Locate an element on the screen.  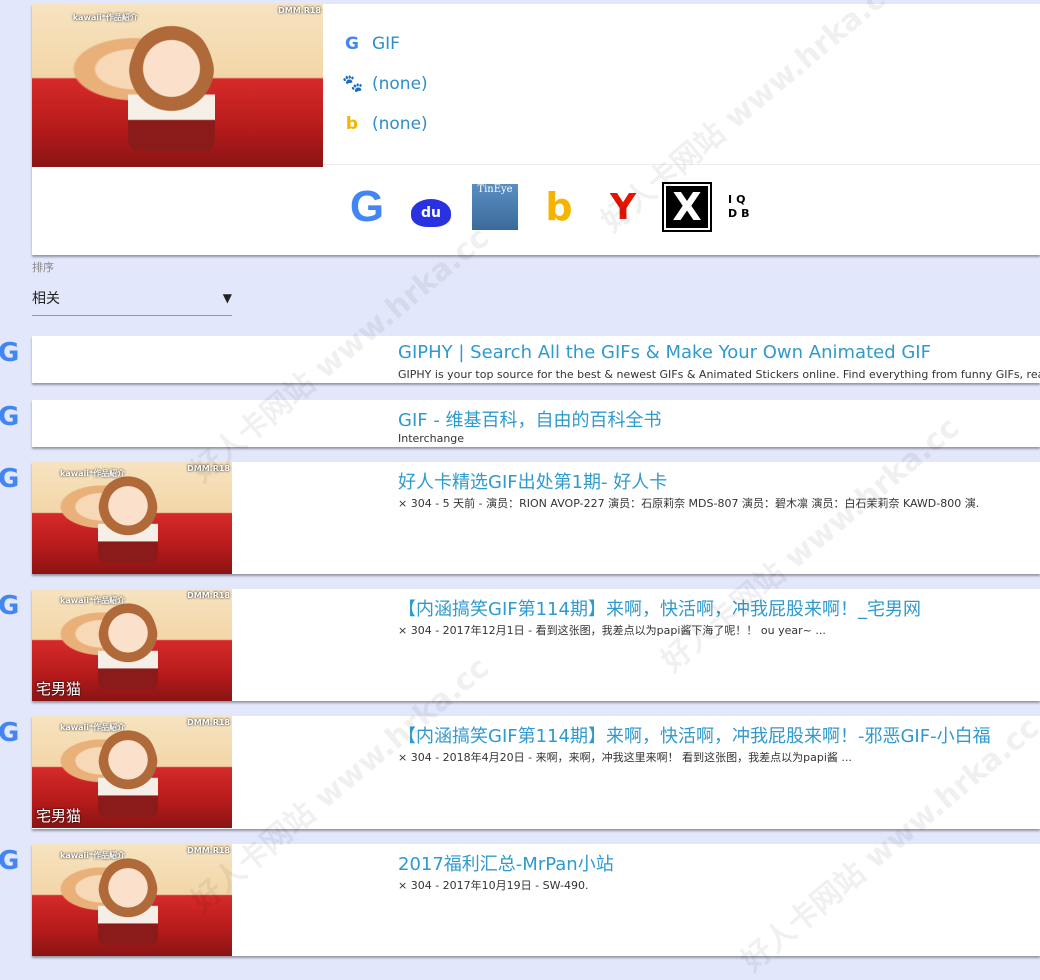
baidu-icon: 🐾 is located at coordinates (353, 84).